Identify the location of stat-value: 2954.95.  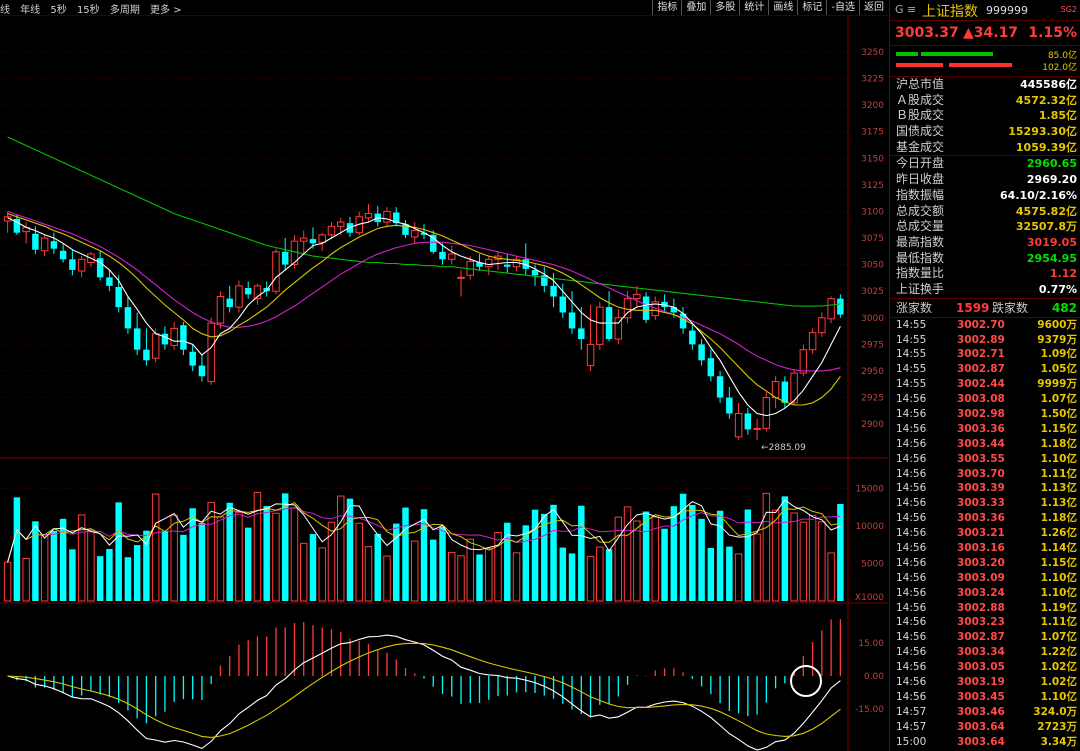
(1051, 258).